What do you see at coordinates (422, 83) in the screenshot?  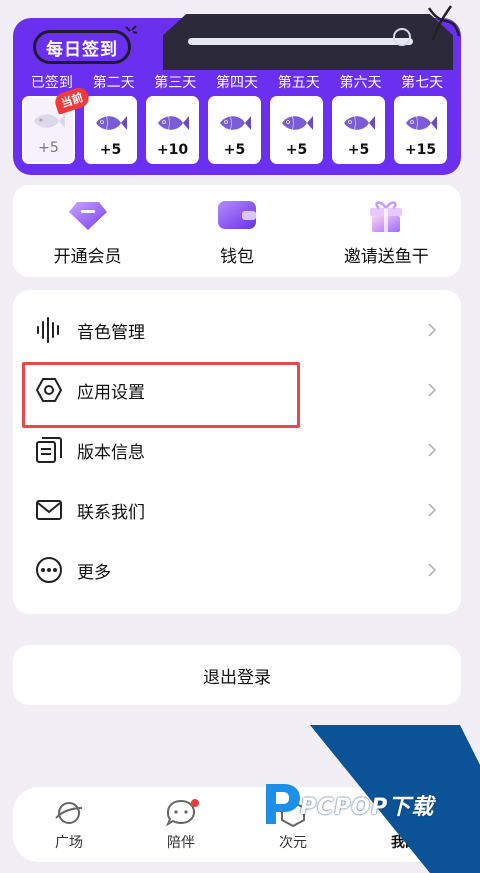 I see `day-label: 第七天` at bounding box center [422, 83].